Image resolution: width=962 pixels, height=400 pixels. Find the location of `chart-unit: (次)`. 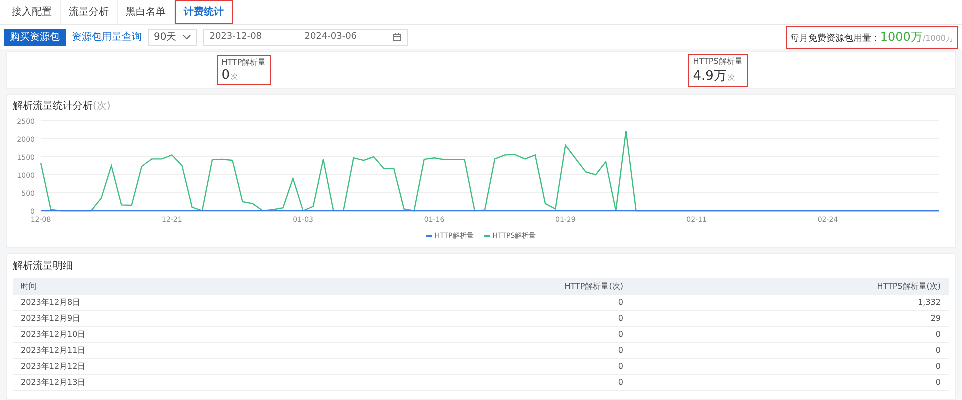

chart-unit: (次) is located at coordinates (102, 106).